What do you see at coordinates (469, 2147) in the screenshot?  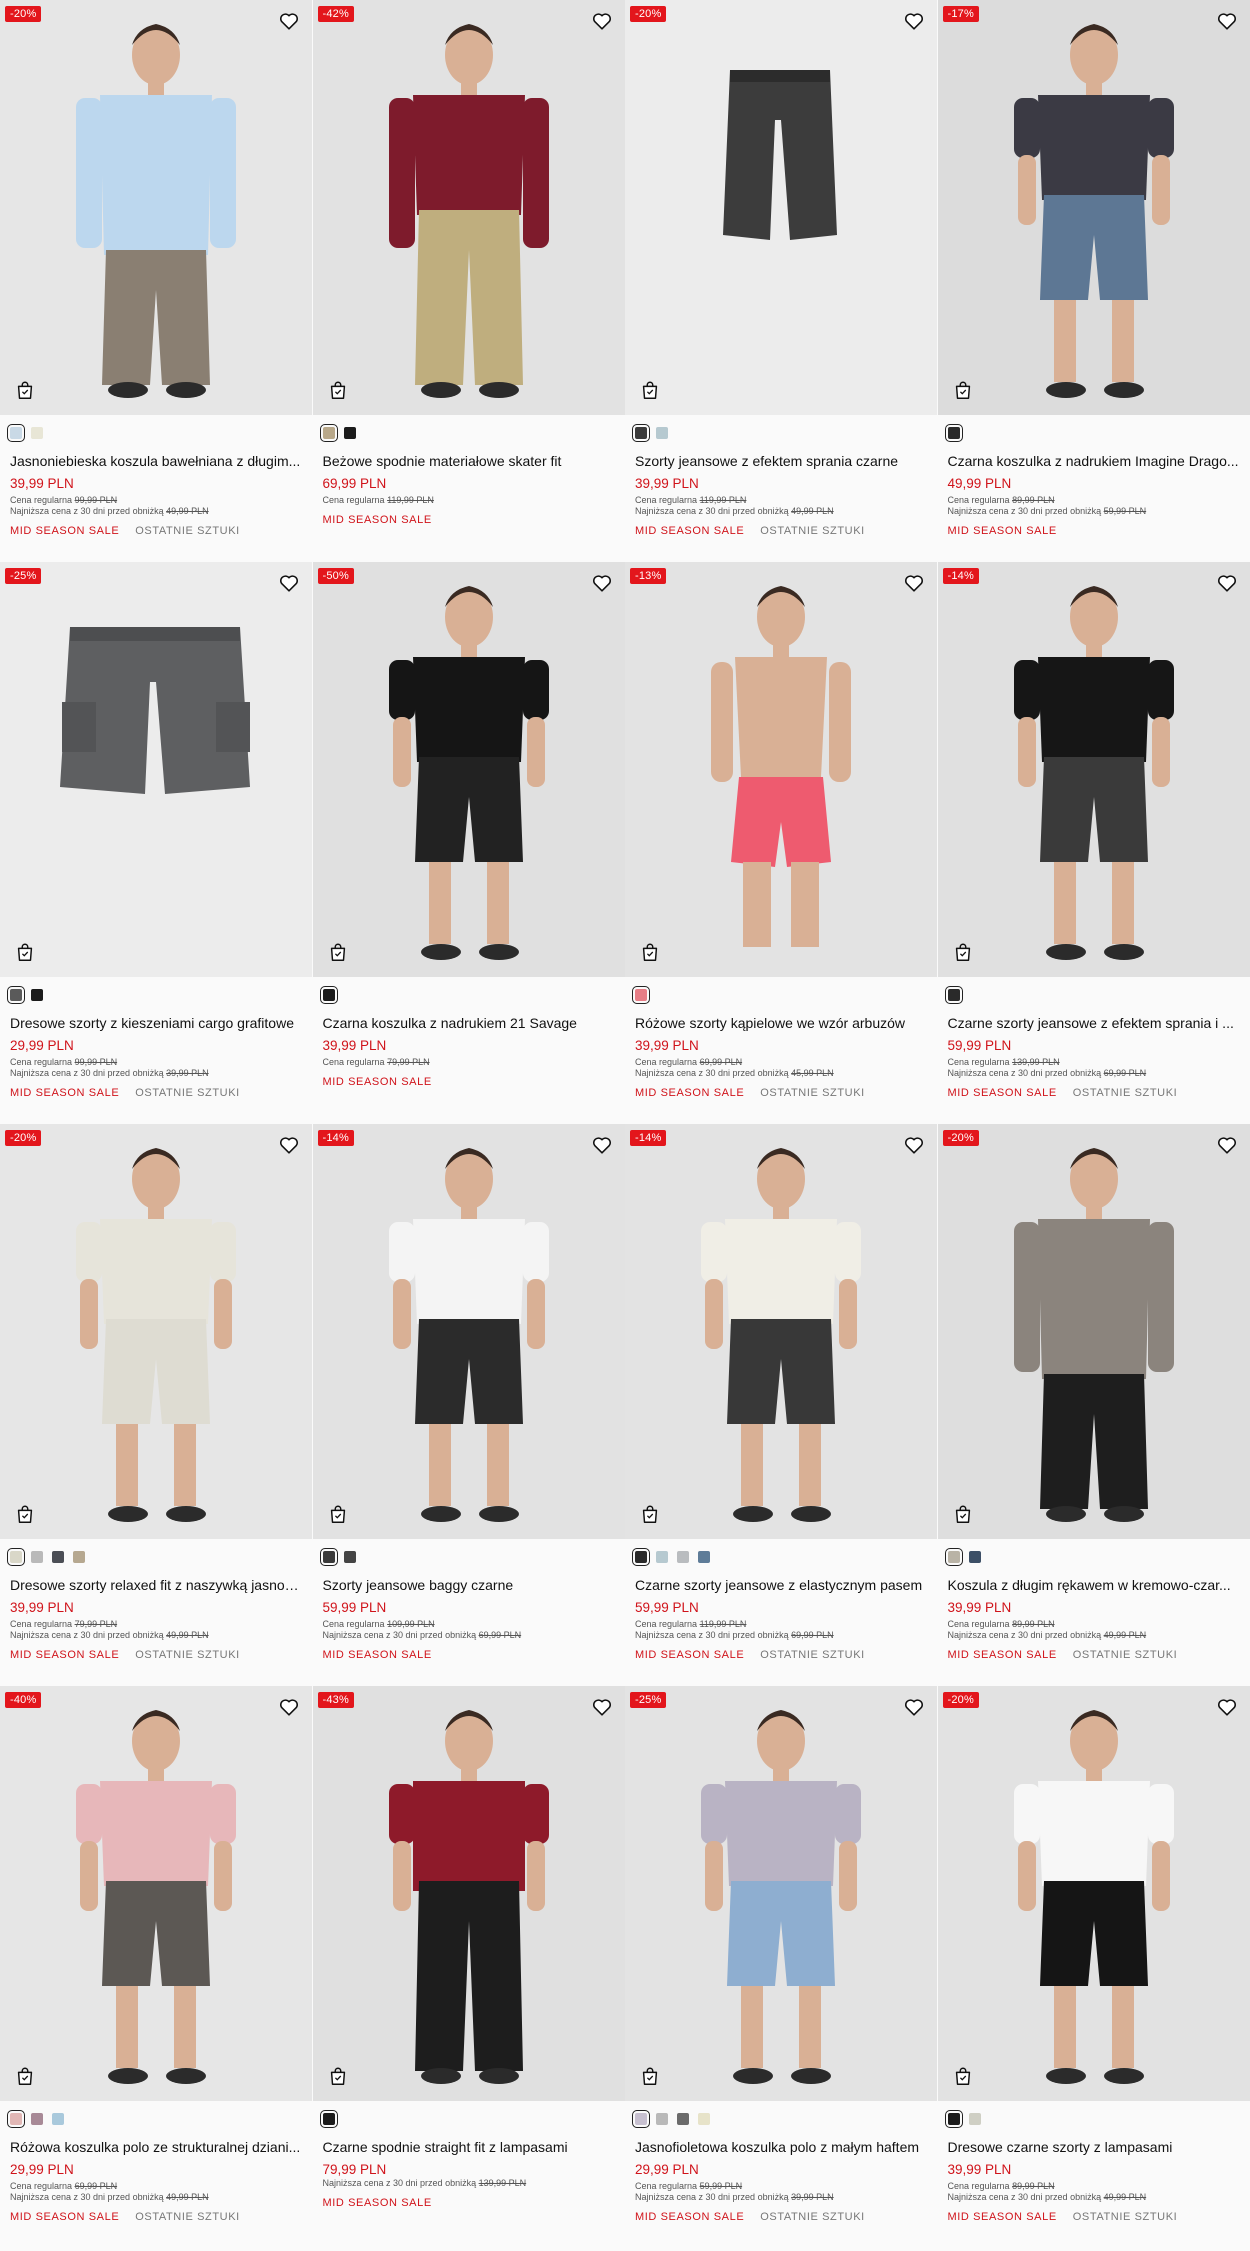 I see `product-title: Czarne spodnie straight fit z lampasami` at bounding box center [469, 2147].